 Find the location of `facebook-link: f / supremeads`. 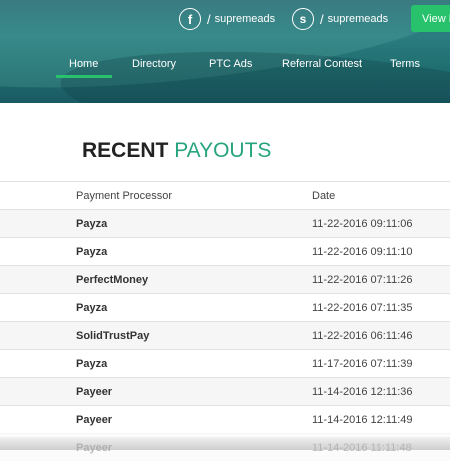

facebook-link: f / supremeads is located at coordinates (227, 19).